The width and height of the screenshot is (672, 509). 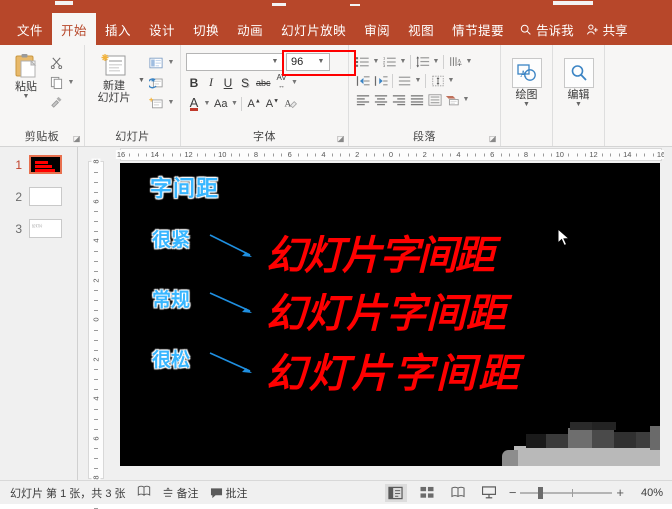 What do you see at coordinates (275, 61) in the screenshot?
I see `font-name-caret: ▼` at bounding box center [275, 61].